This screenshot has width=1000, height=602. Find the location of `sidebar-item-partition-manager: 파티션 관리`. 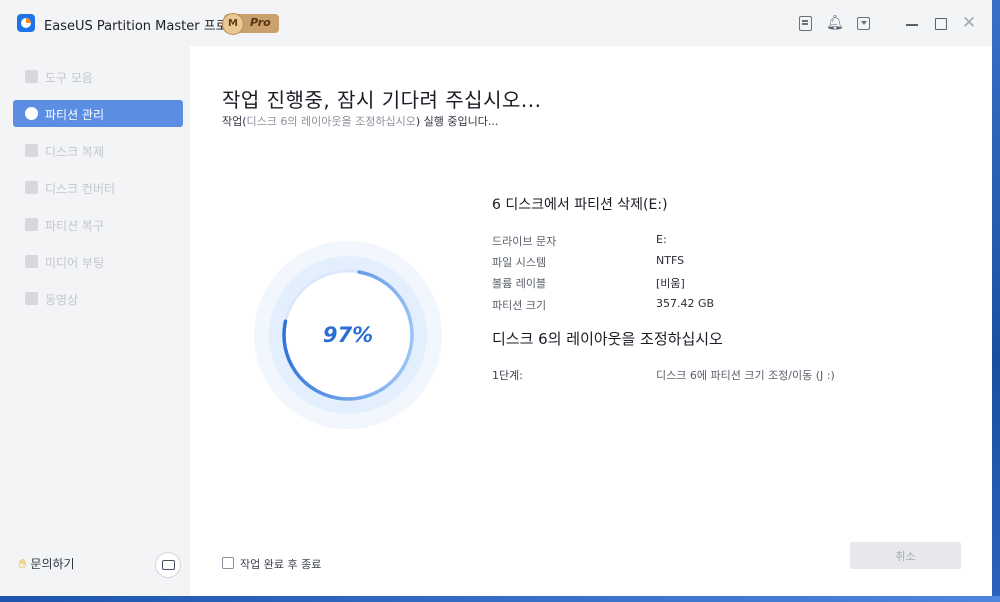

sidebar-item-partition-manager: 파티션 관리 is located at coordinates (98, 113).